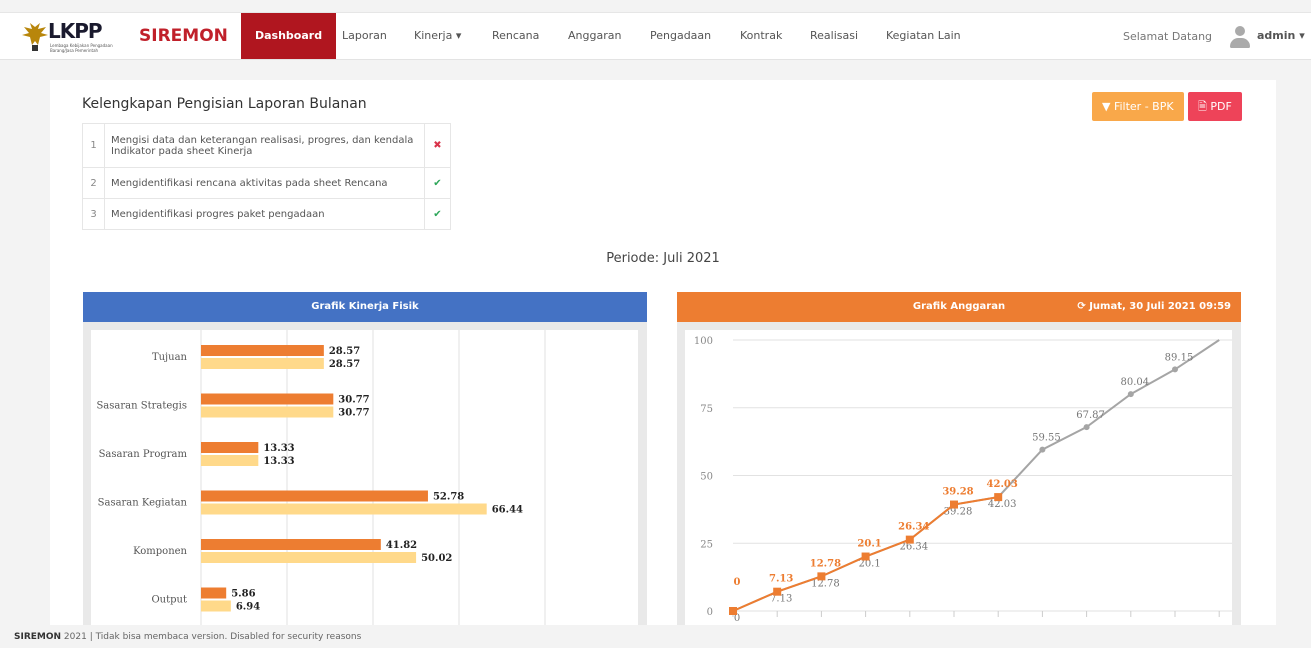 The image size is (1311, 648). Describe the element at coordinates (170, 357) in the screenshot. I see `category-label: Tujuan` at that location.